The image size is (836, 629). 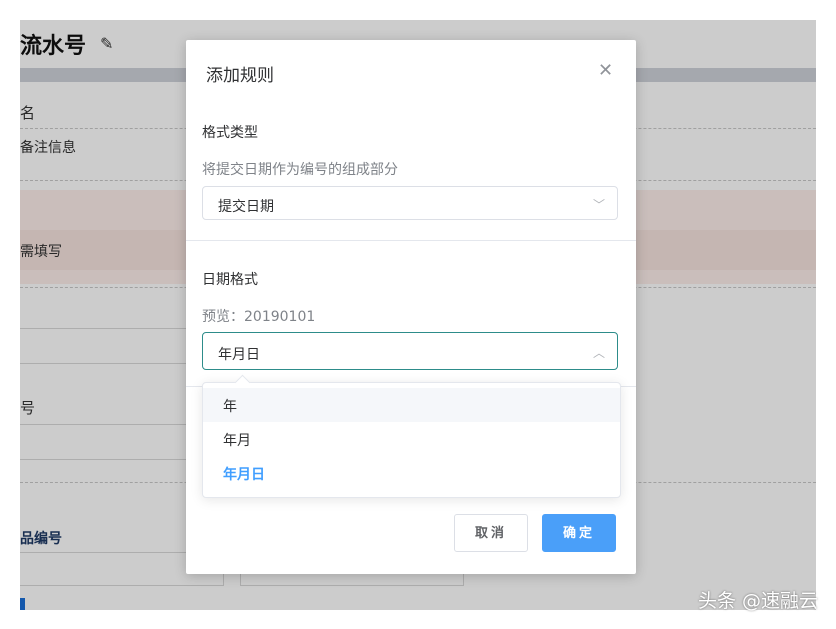 I want to click on date-format-label: 日期格式, so click(x=230, y=280).